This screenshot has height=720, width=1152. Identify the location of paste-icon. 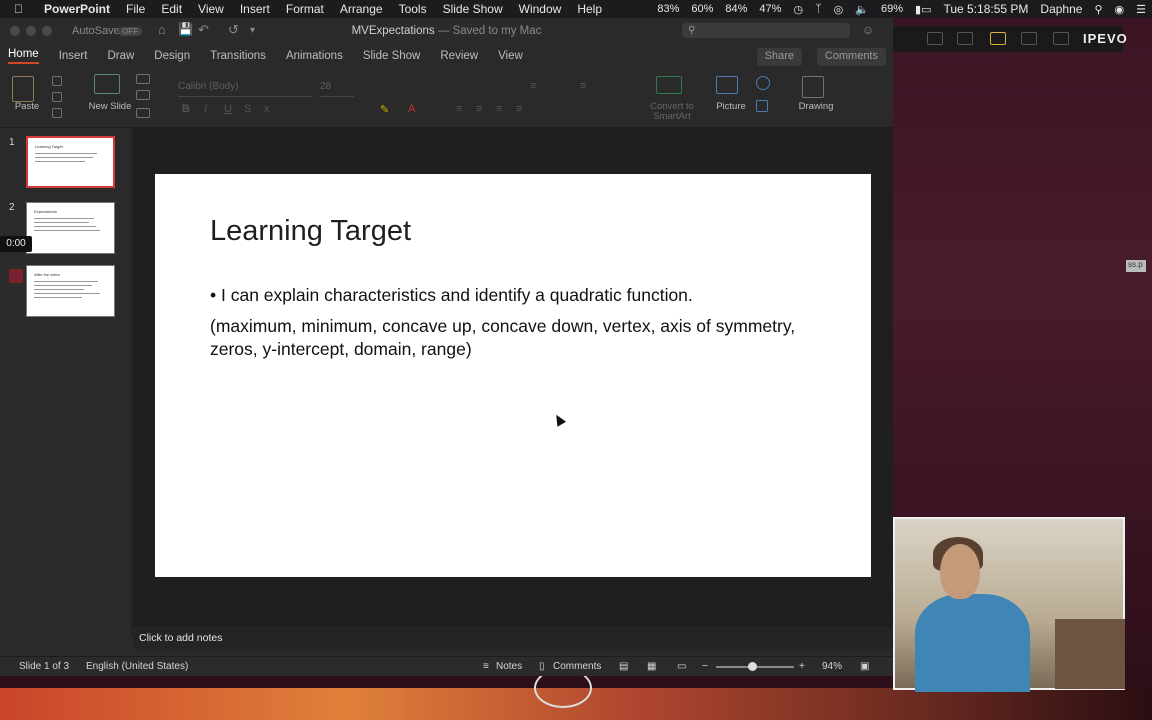
(23, 89).